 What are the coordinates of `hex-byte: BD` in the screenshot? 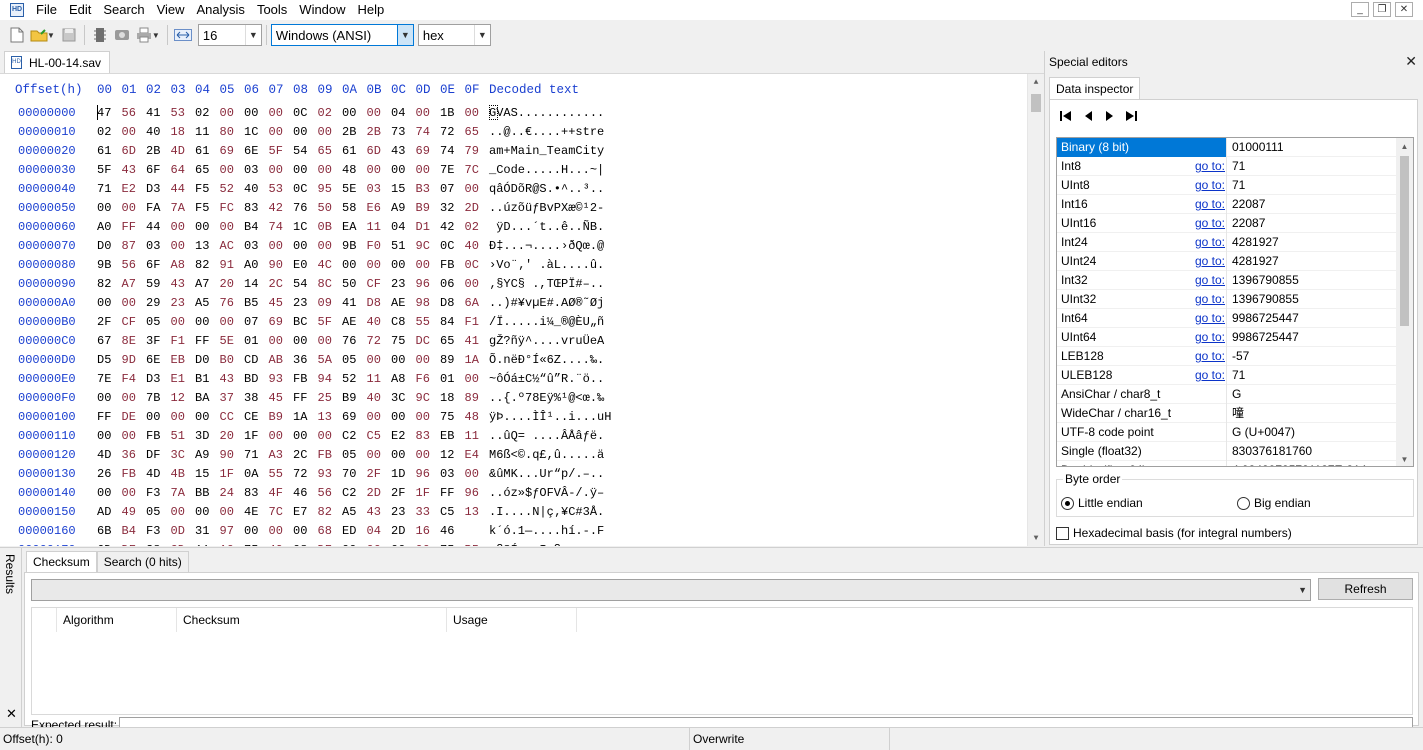 It's located at (251, 379).